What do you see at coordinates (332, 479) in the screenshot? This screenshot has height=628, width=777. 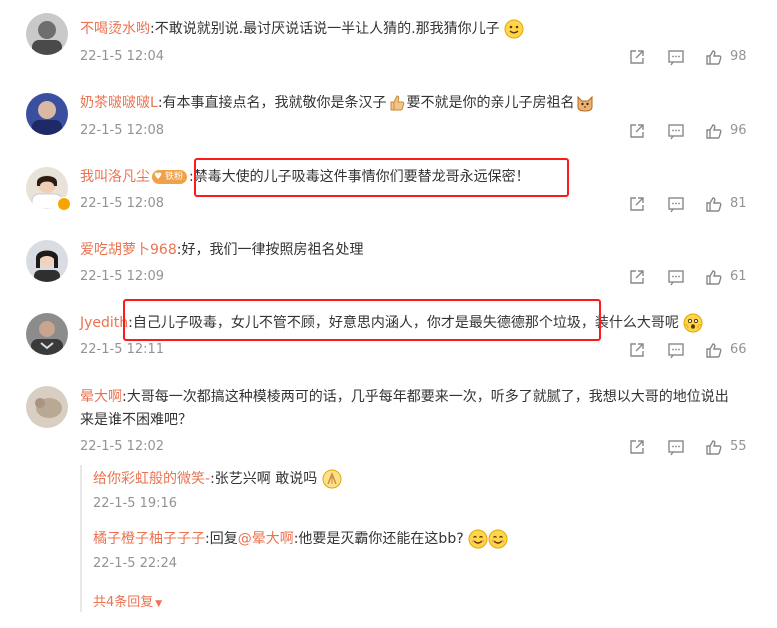 I see `pray-emoji-icon` at bounding box center [332, 479].